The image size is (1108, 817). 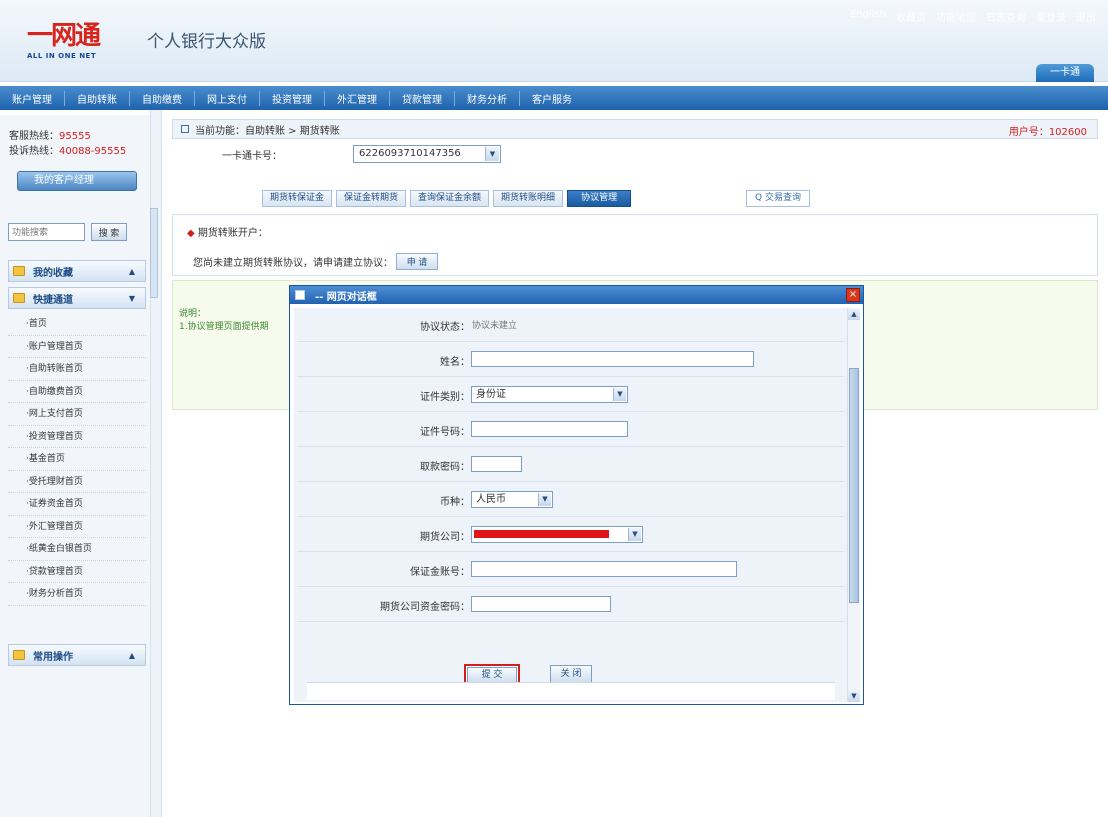 What do you see at coordinates (1067, 132) in the screenshot?
I see `user-no-value: 102600` at bounding box center [1067, 132].